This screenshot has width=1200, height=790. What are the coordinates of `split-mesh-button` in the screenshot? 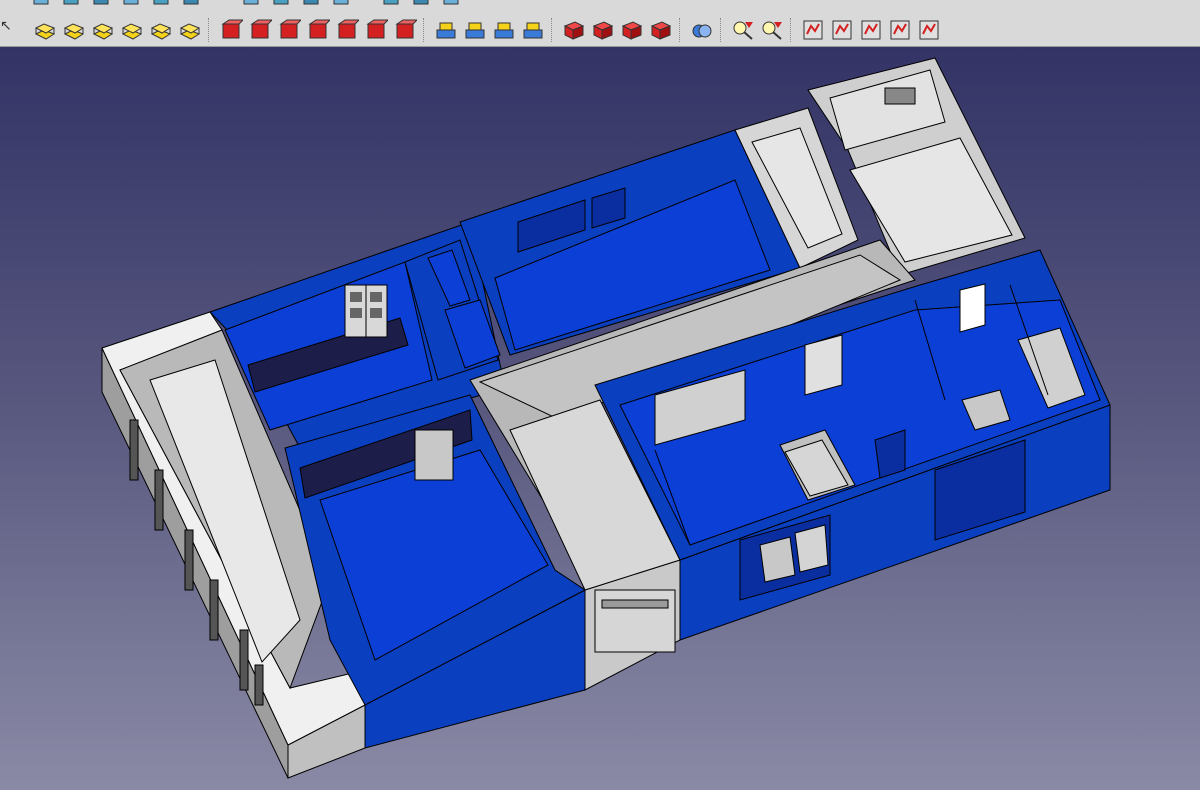 It's located at (661, 30).